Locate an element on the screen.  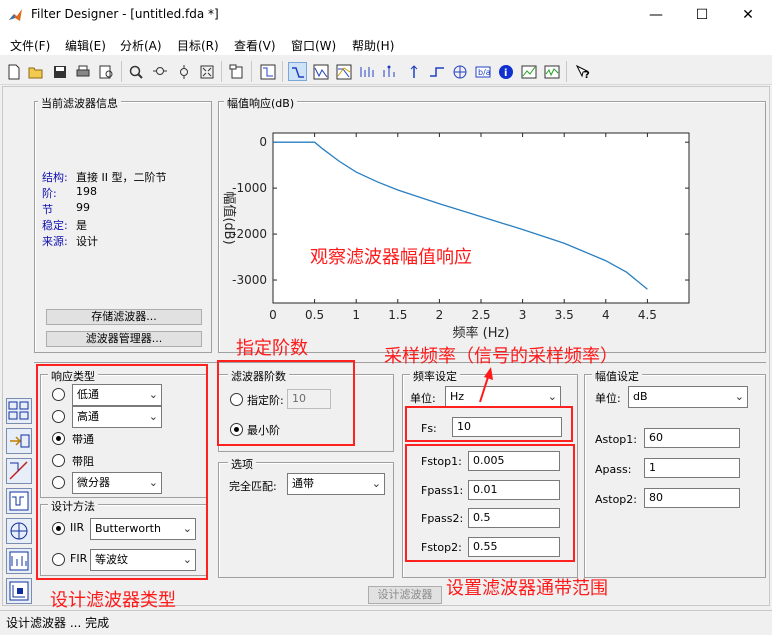
new-figure-icon is located at coordinates (236, 71).